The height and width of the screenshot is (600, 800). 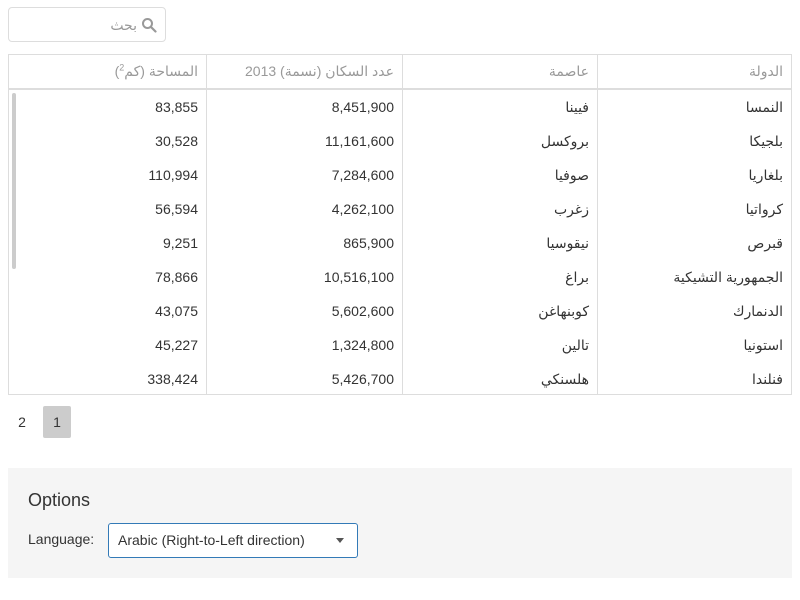 What do you see at coordinates (575, 345) in the screenshot?
I see `cell-capital: تالين` at bounding box center [575, 345].